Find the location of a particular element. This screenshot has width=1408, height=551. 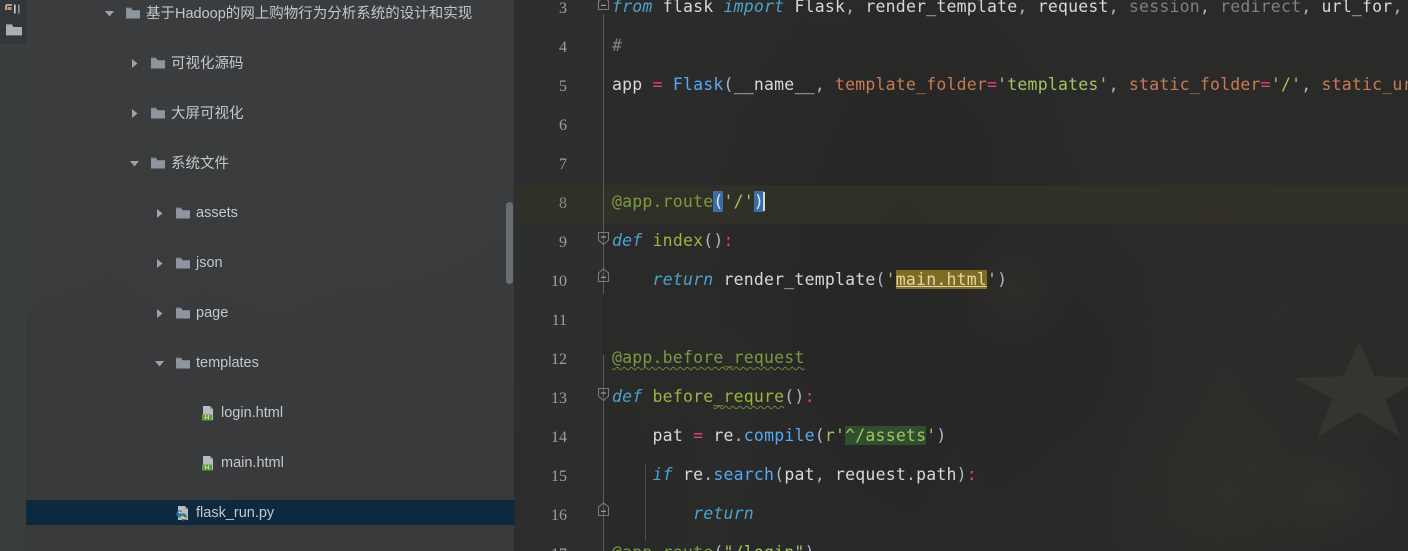

line-code: @app.route('/') is located at coordinates (689, 201).